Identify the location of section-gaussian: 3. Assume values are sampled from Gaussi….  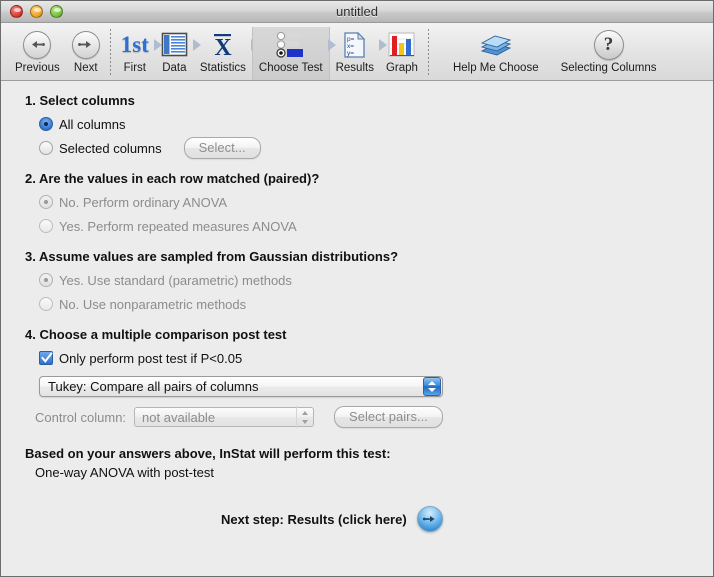
(369, 281).